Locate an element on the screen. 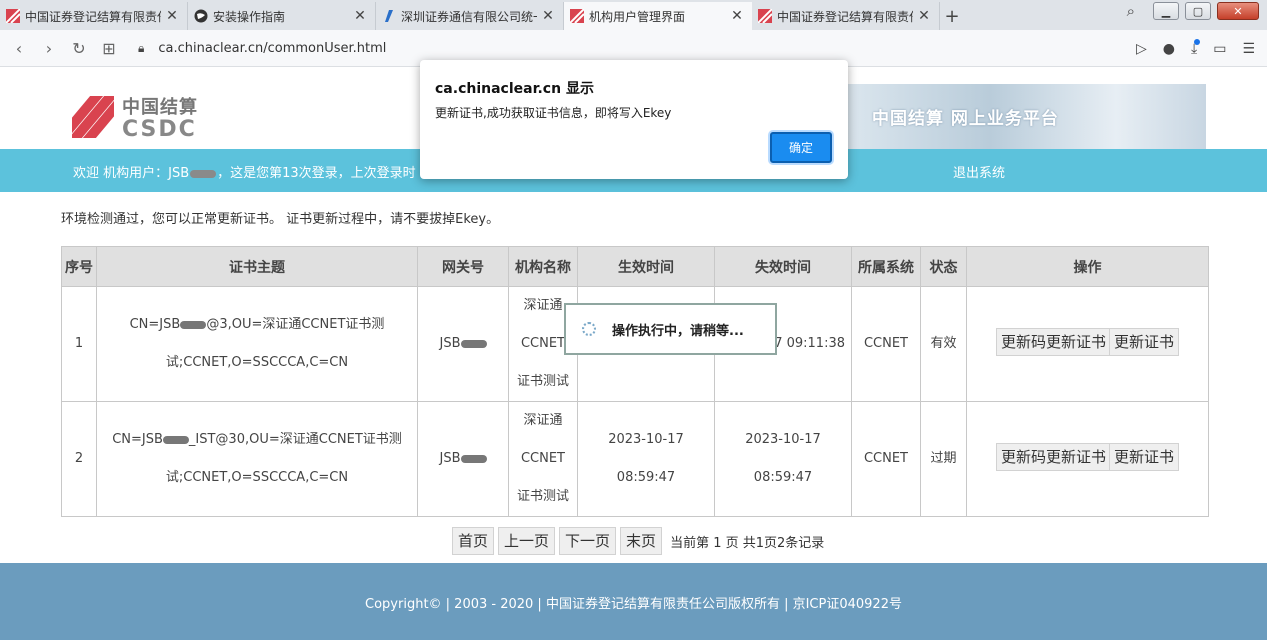 This screenshot has width=1267, height=640. browser-tab-1: 中国证券登记结算有限责任 ✕ is located at coordinates (94, 16).